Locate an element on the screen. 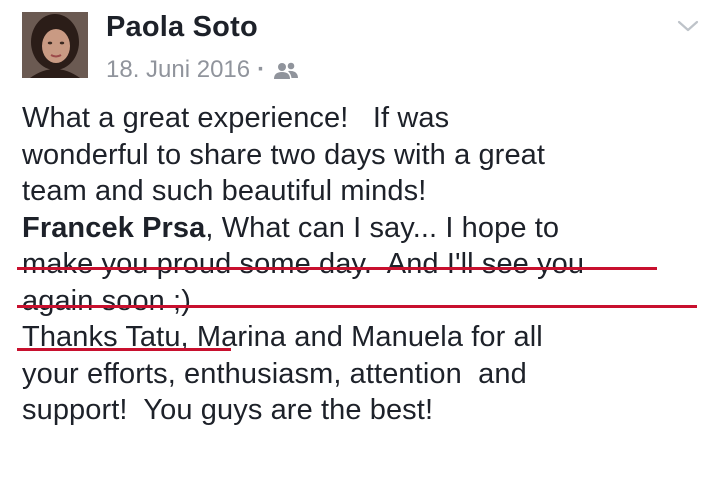 The image size is (718, 483). friends-icon is located at coordinates (286, 70).